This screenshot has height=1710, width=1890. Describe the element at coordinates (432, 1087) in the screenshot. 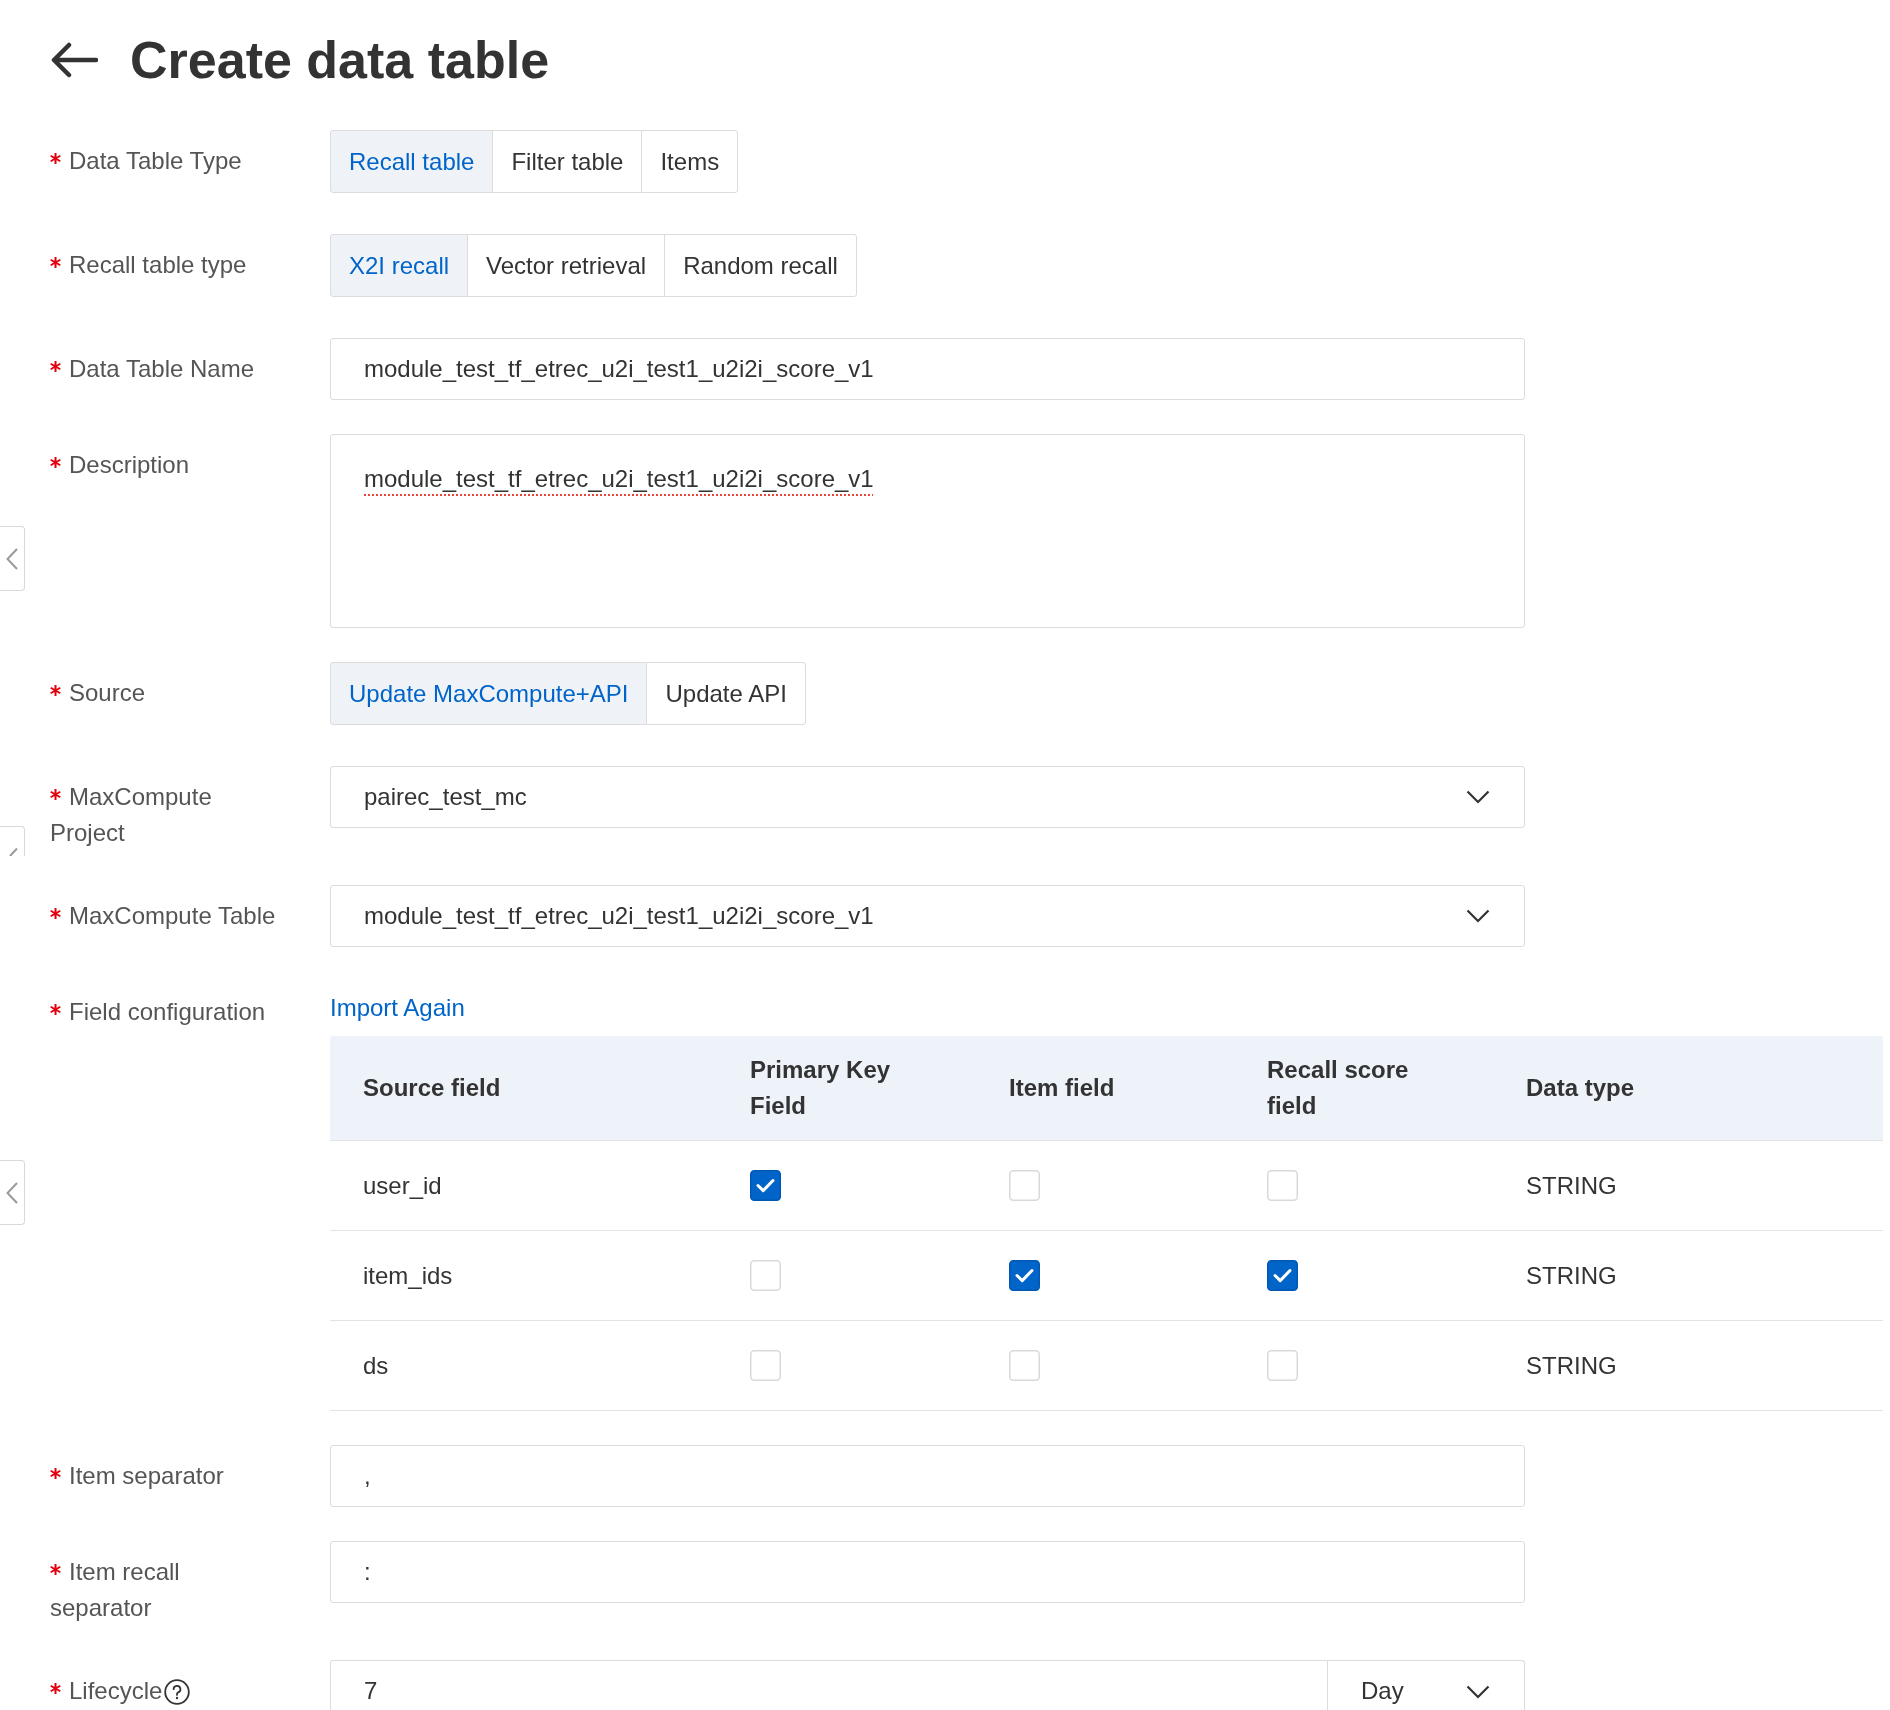

I see `column-header: Source field` at that location.